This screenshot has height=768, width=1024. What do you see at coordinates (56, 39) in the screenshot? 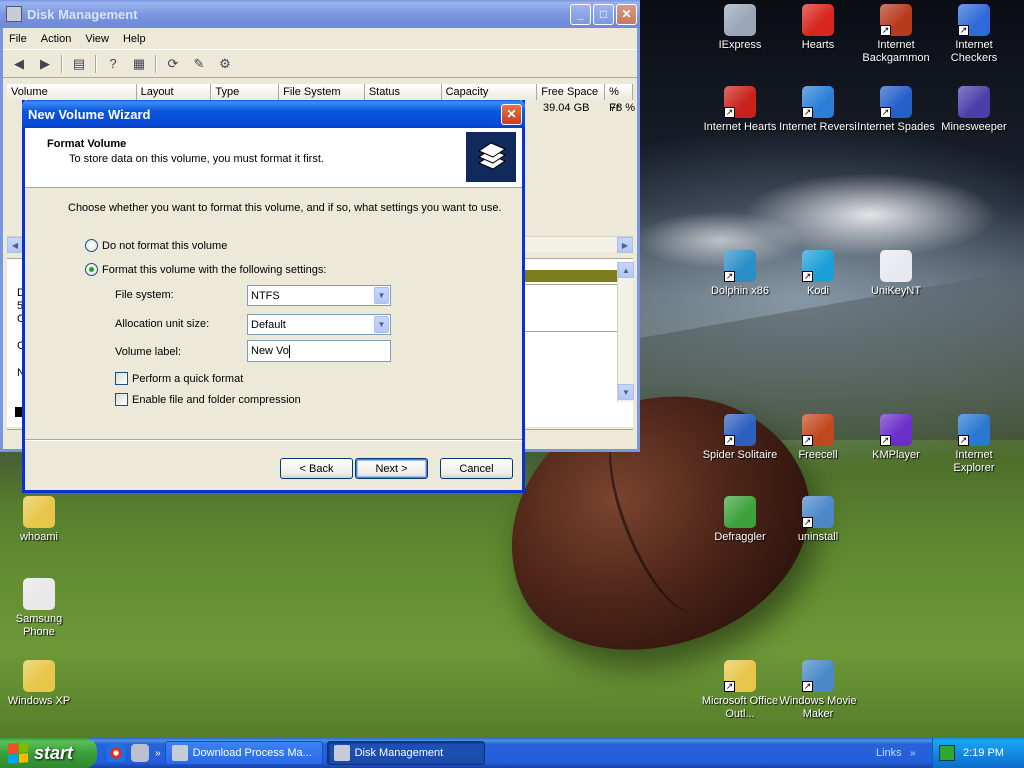
I see `menu-action: Action` at bounding box center [56, 39].